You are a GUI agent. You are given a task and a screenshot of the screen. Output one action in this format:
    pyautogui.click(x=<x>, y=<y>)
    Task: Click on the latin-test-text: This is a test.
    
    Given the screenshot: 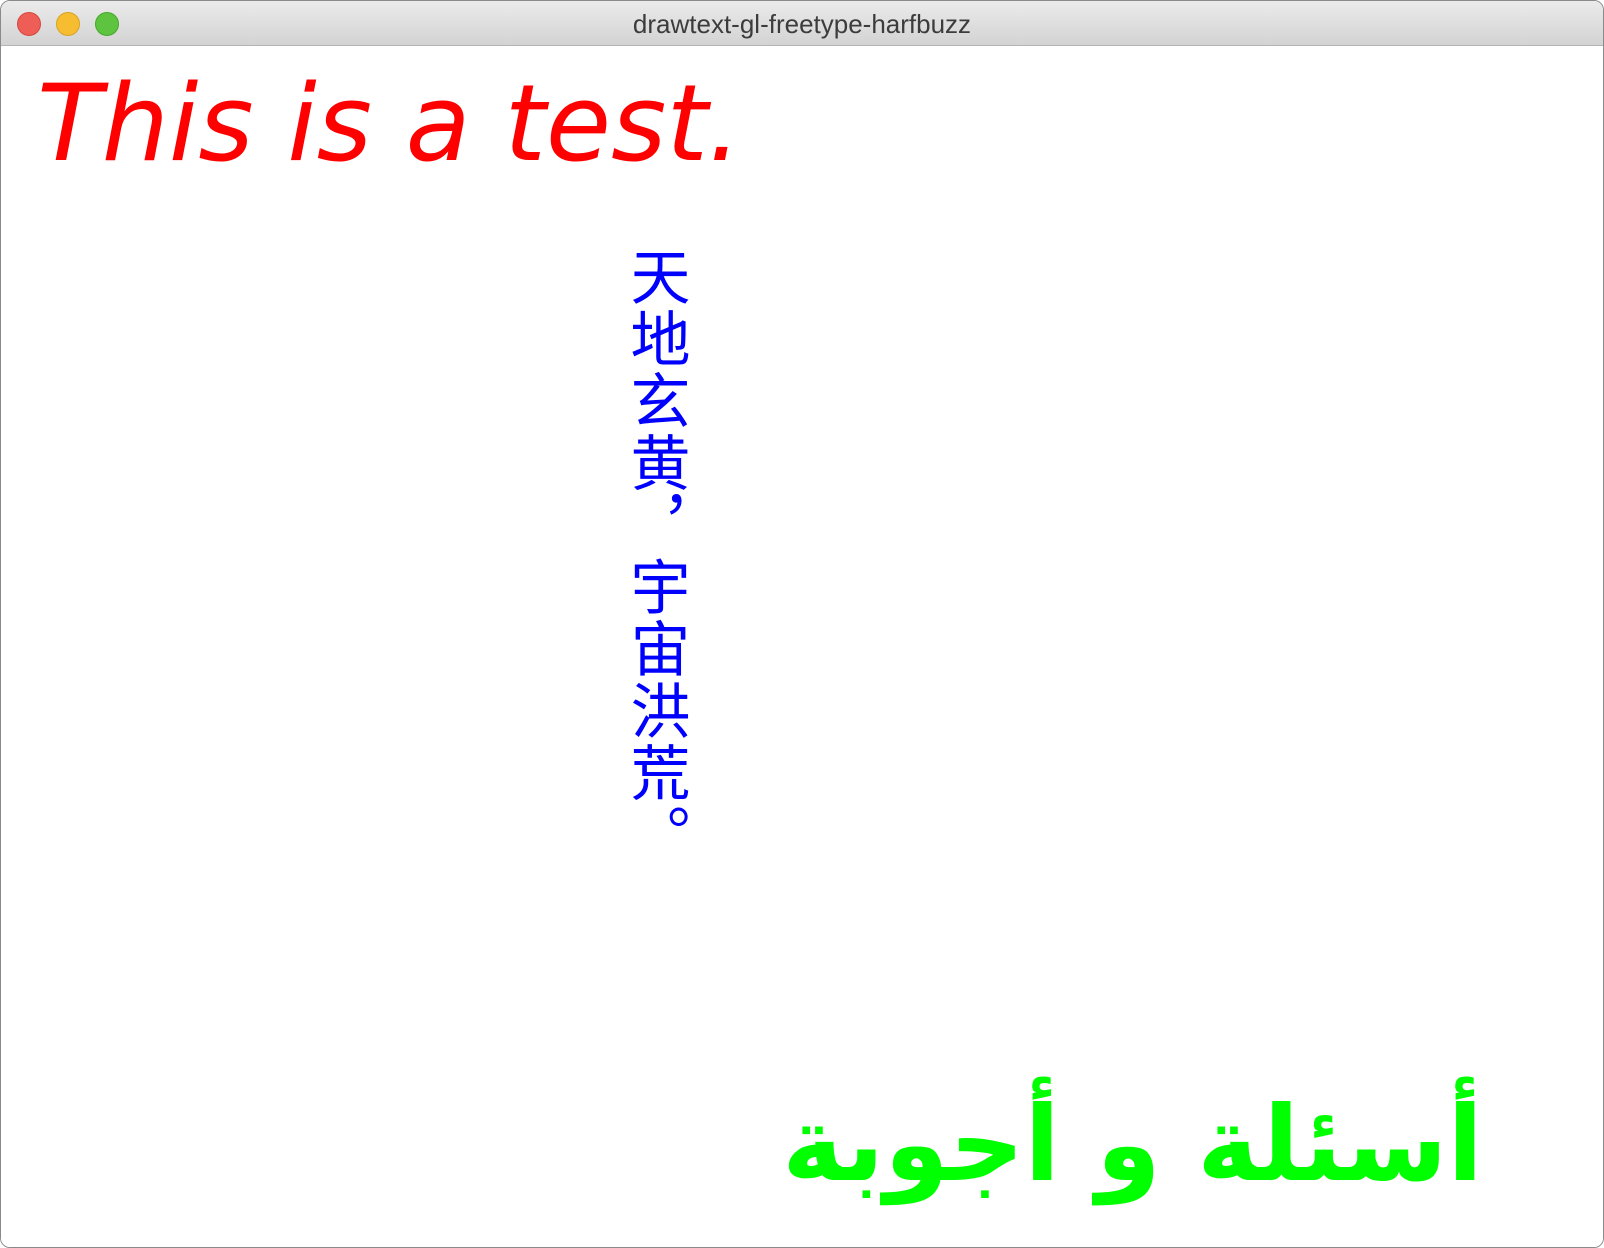 What is the action you would take?
    pyautogui.click(x=389, y=123)
    